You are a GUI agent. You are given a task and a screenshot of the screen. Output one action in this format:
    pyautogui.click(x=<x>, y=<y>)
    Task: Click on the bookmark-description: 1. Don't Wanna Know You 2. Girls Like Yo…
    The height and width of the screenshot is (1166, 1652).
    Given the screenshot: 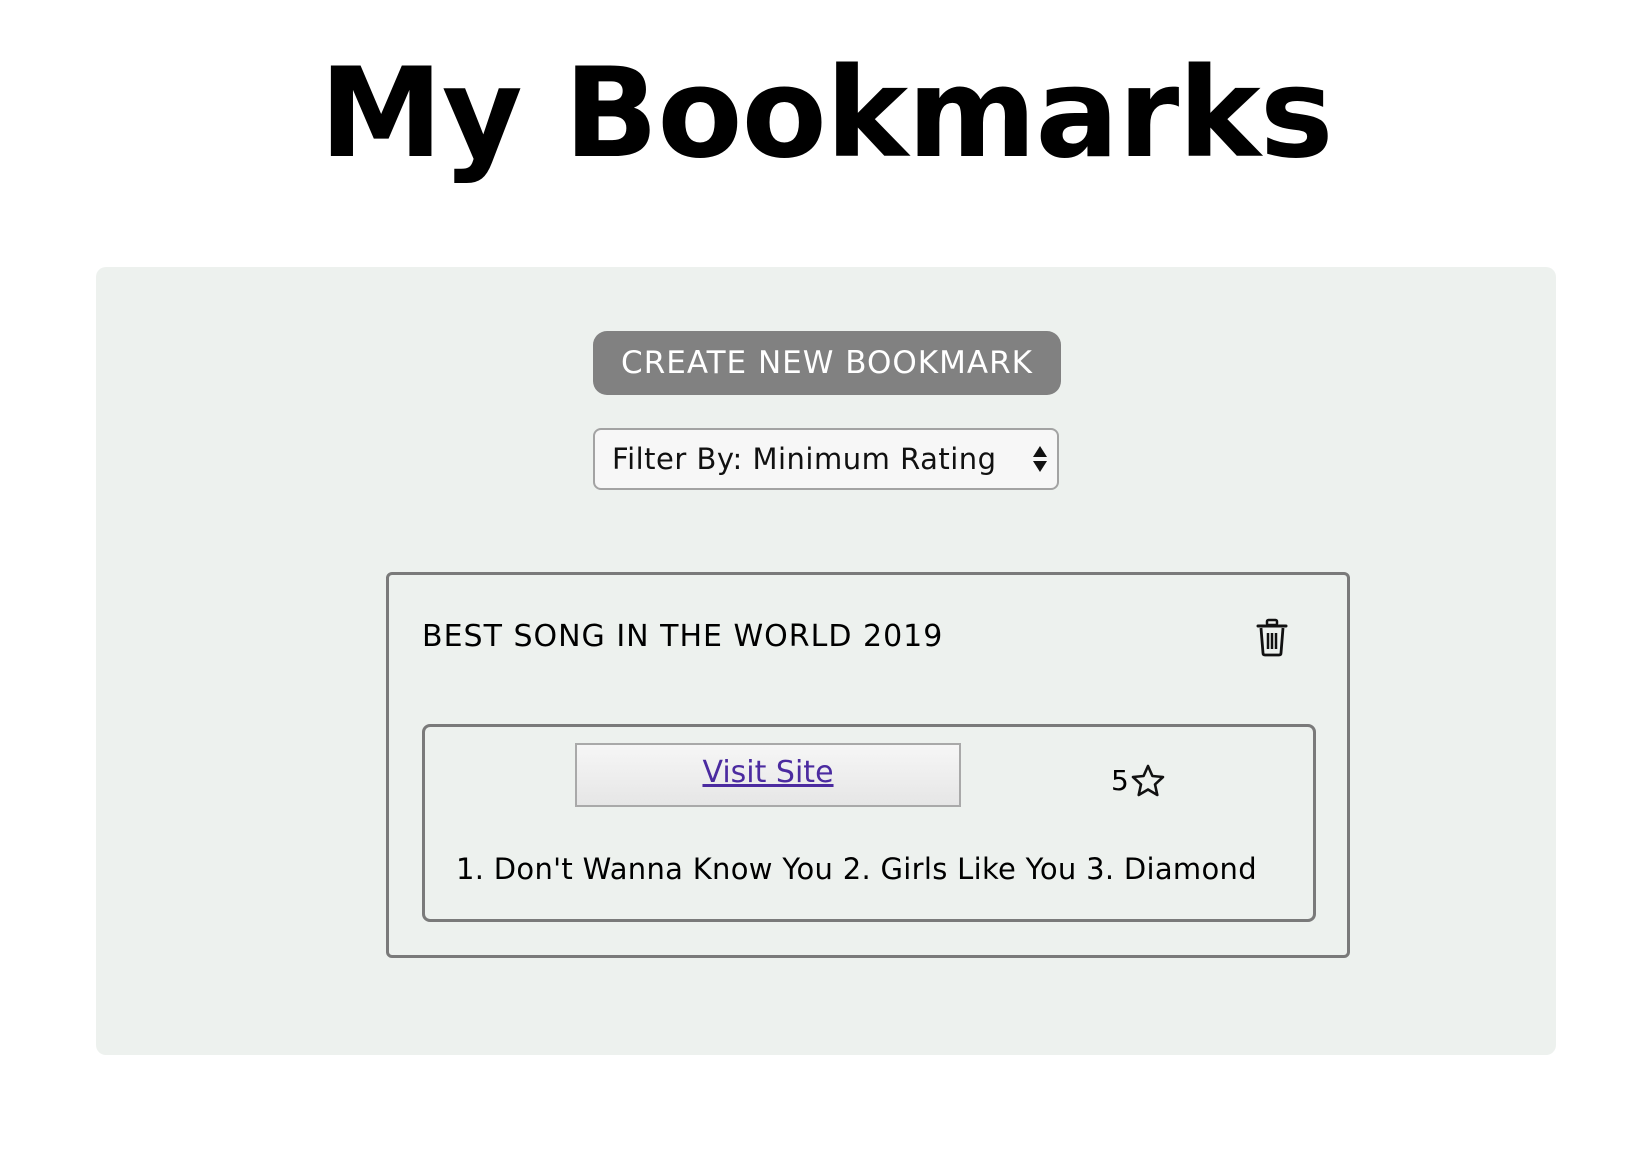 What is the action you would take?
    pyautogui.click(x=856, y=869)
    